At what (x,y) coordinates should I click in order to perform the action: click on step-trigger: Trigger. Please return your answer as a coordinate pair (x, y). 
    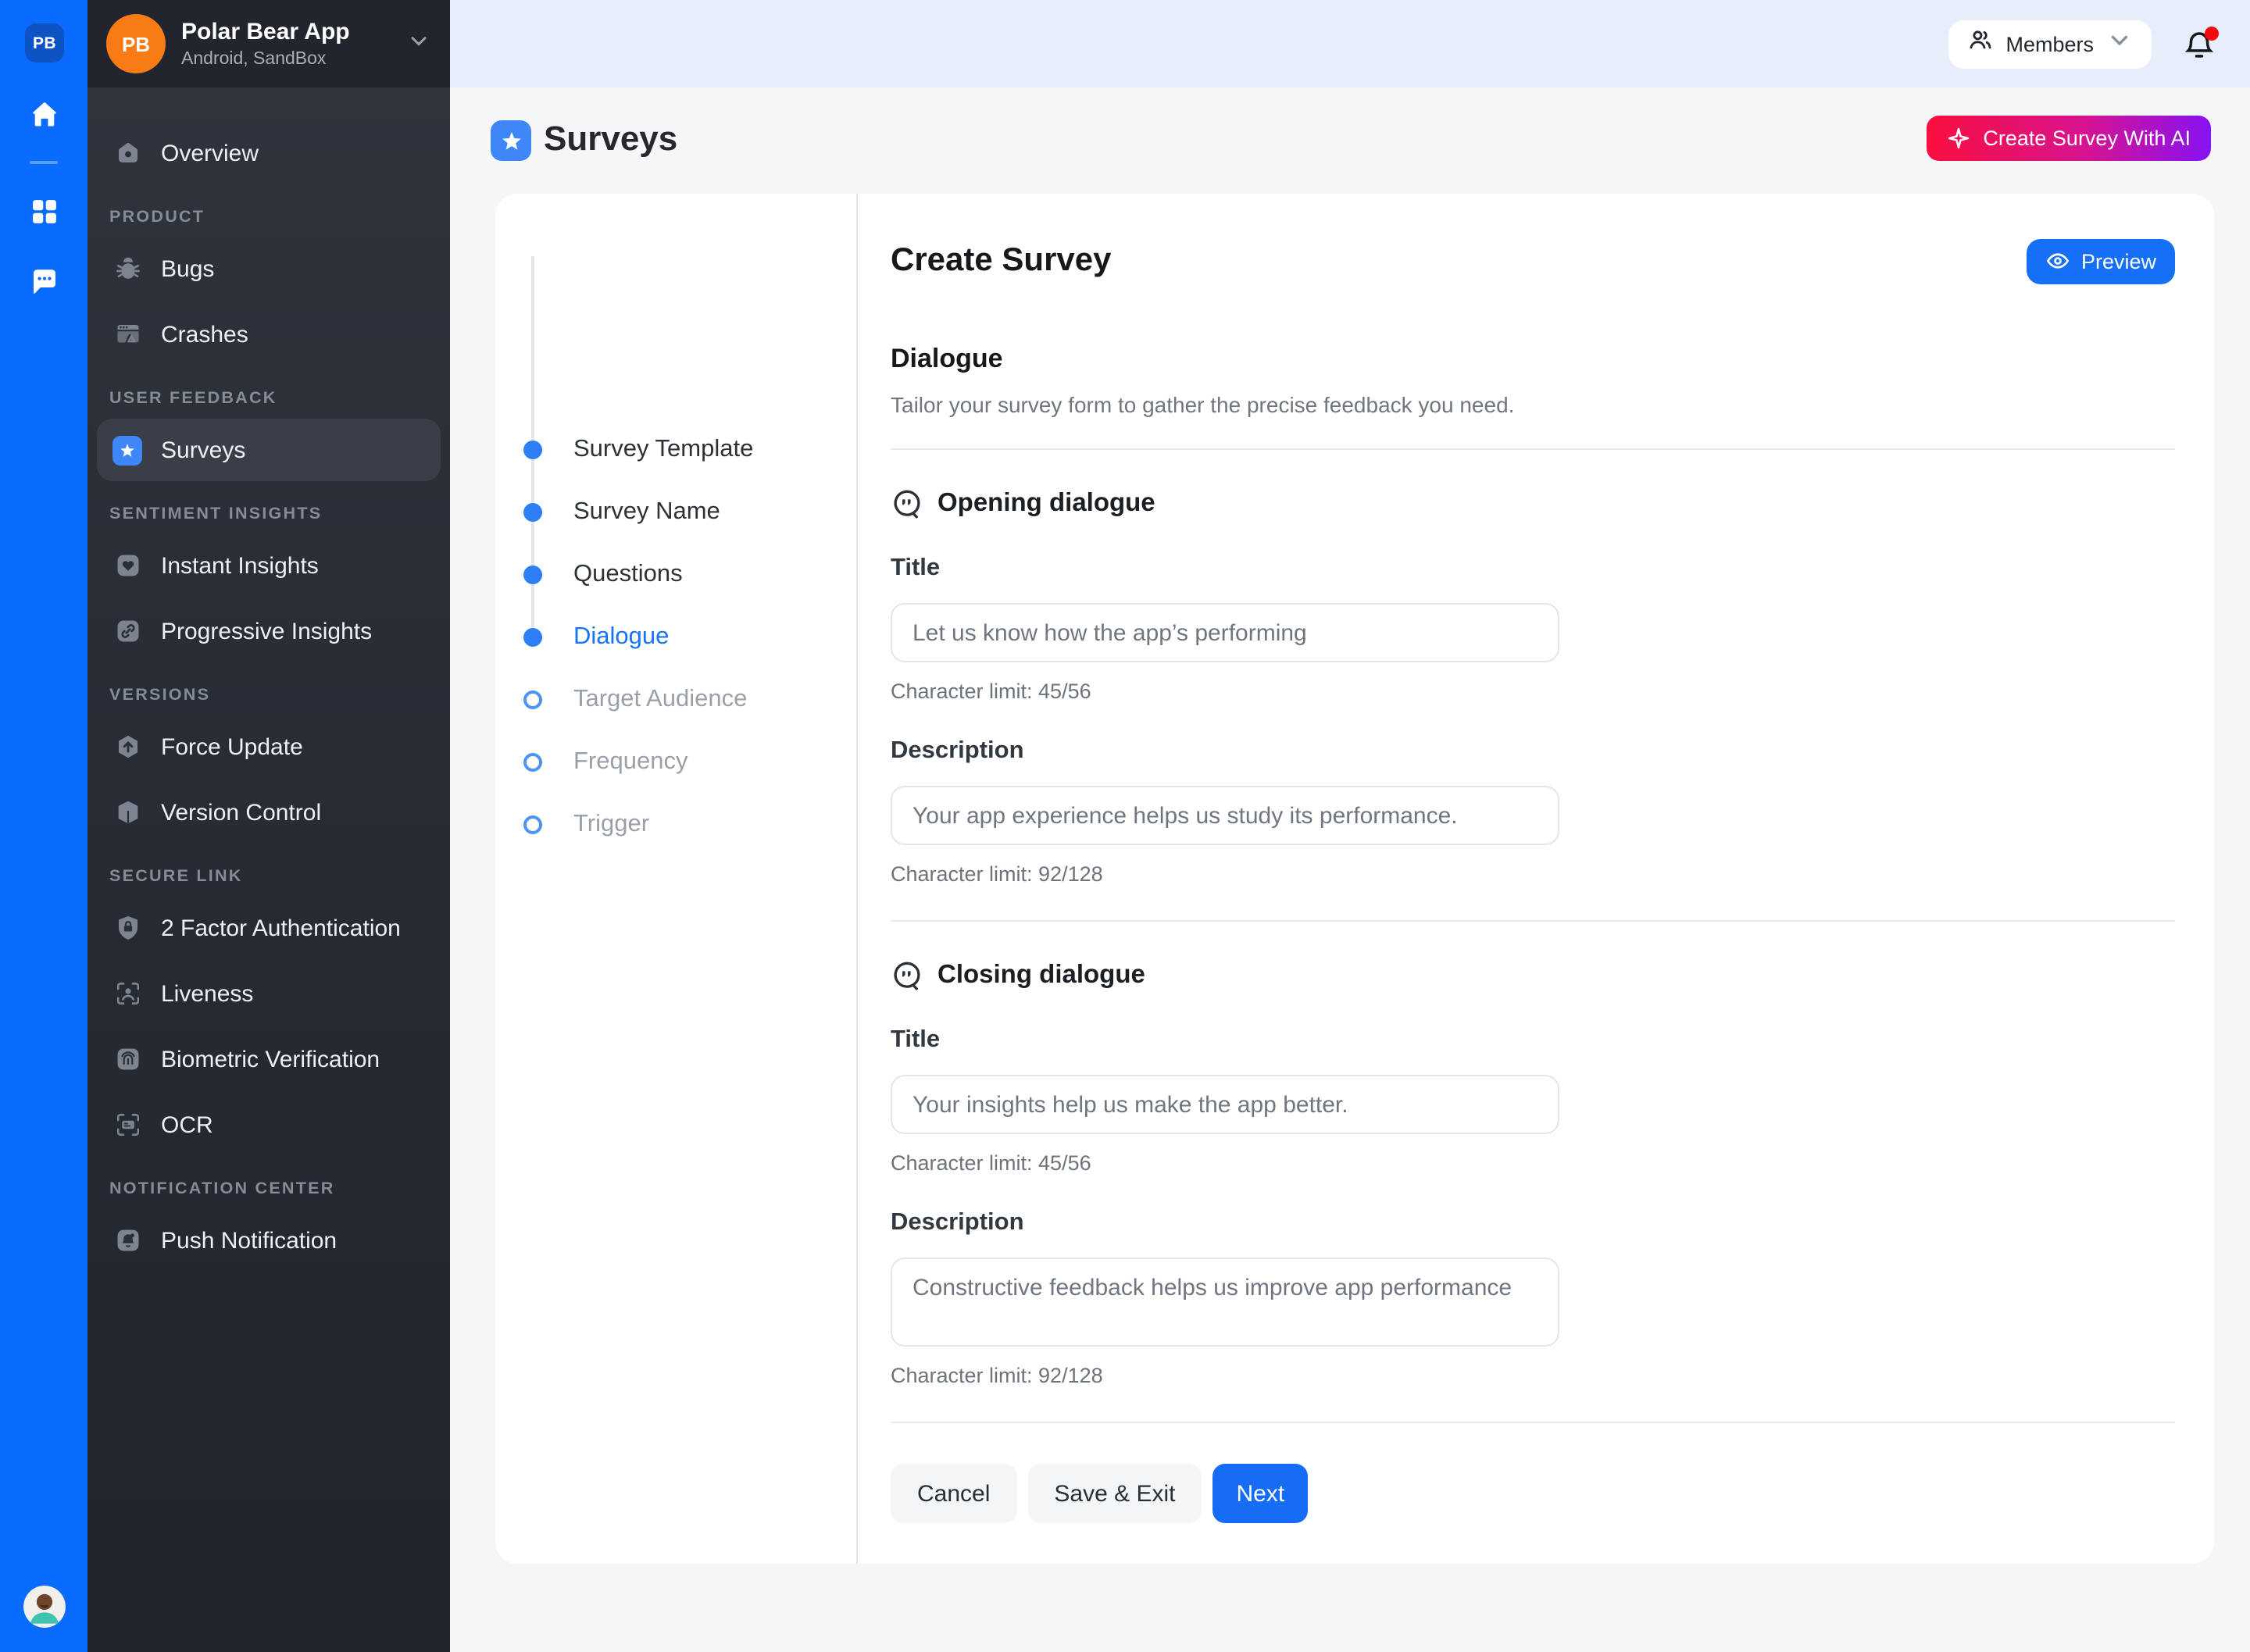
    Looking at the image, I should click on (675, 825).